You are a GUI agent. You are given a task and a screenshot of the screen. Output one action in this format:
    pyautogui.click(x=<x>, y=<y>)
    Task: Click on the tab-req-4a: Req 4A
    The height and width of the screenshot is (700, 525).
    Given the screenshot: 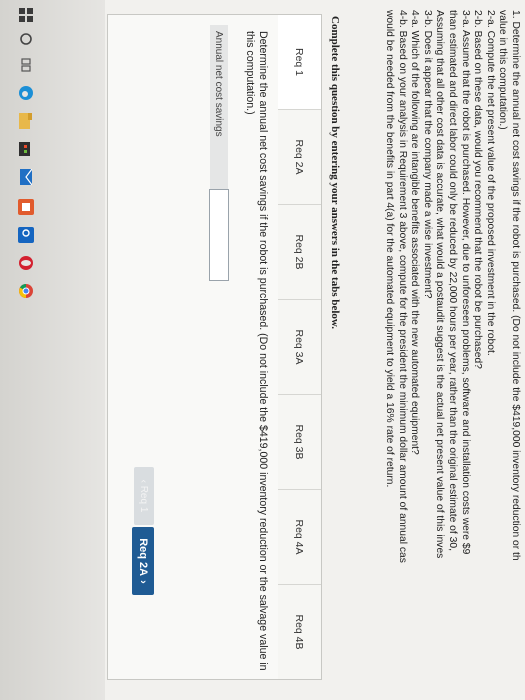 What is the action you would take?
    pyautogui.click(x=299, y=537)
    